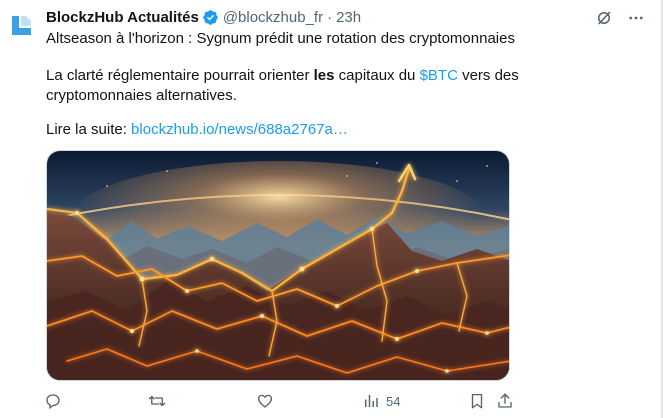  What do you see at coordinates (604, 18) in the screenshot?
I see `grok-icon` at bounding box center [604, 18].